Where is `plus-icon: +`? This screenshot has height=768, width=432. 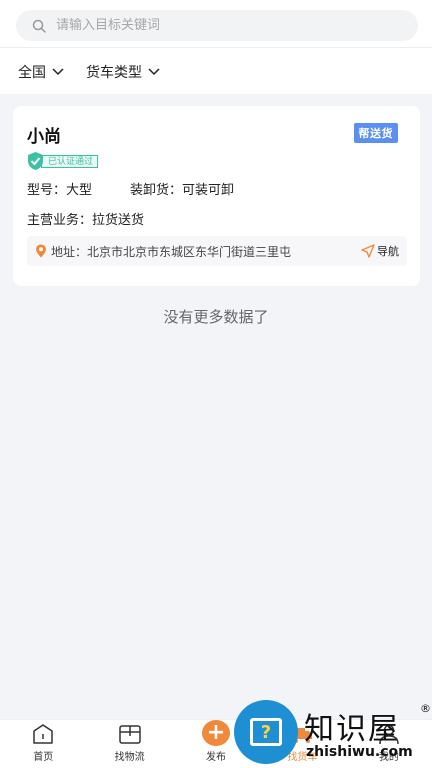
plus-icon: + is located at coordinates (216, 733).